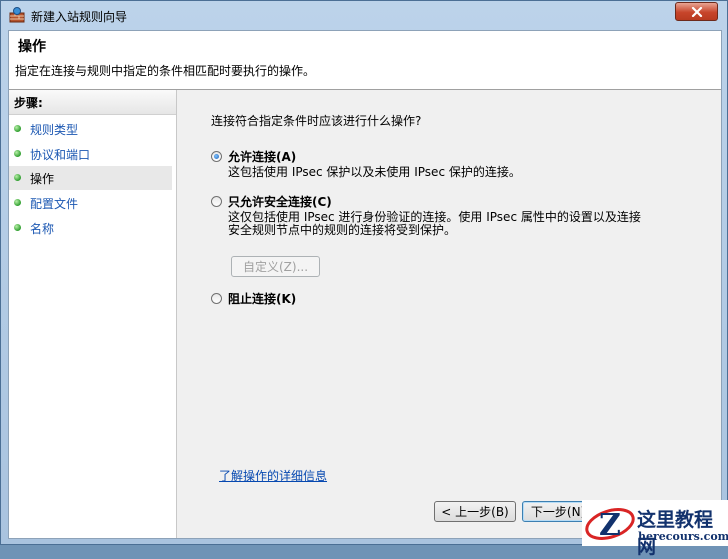 This screenshot has height=559, width=728. Describe the element at coordinates (32, 47) in the screenshot. I see `page-title: 操作` at that location.